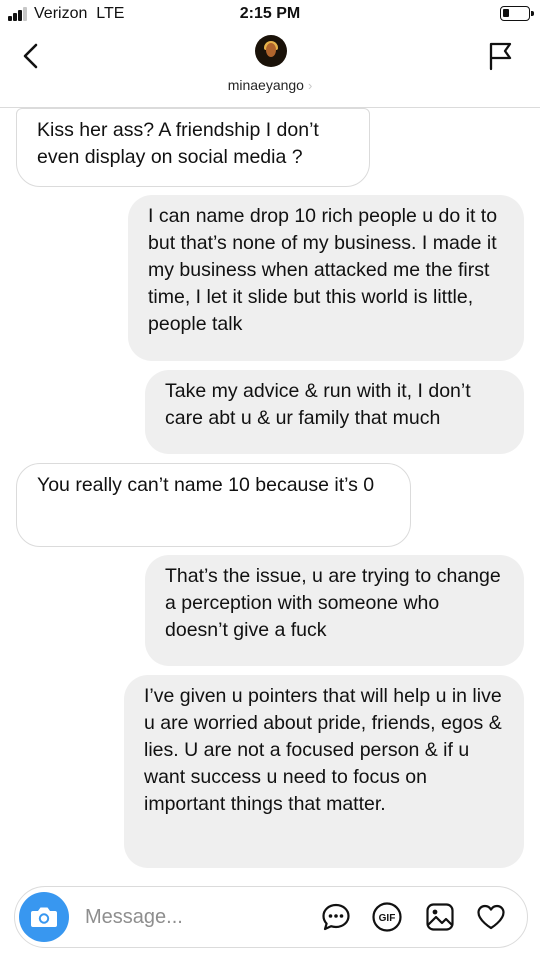  I want to click on username: minaeyango, so click(265, 85).